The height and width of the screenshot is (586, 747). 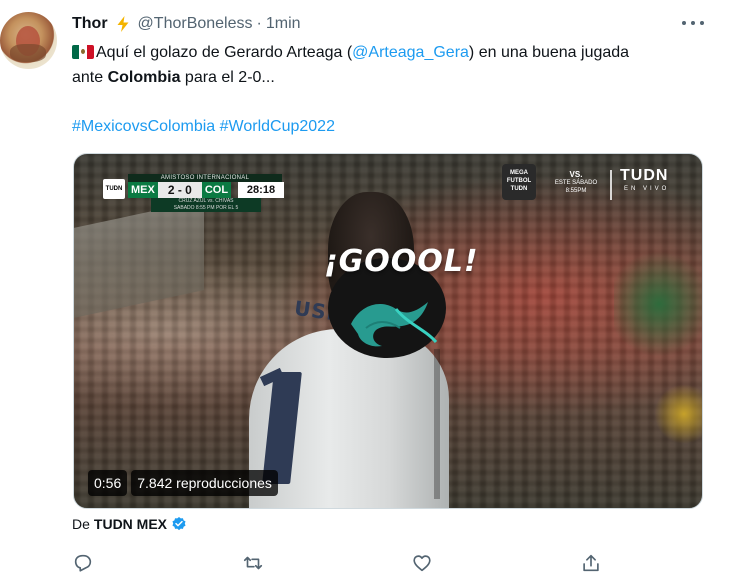 What do you see at coordinates (144, 77) in the screenshot?
I see `tweet-text-bold: Colombia` at bounding box center [144, 77].